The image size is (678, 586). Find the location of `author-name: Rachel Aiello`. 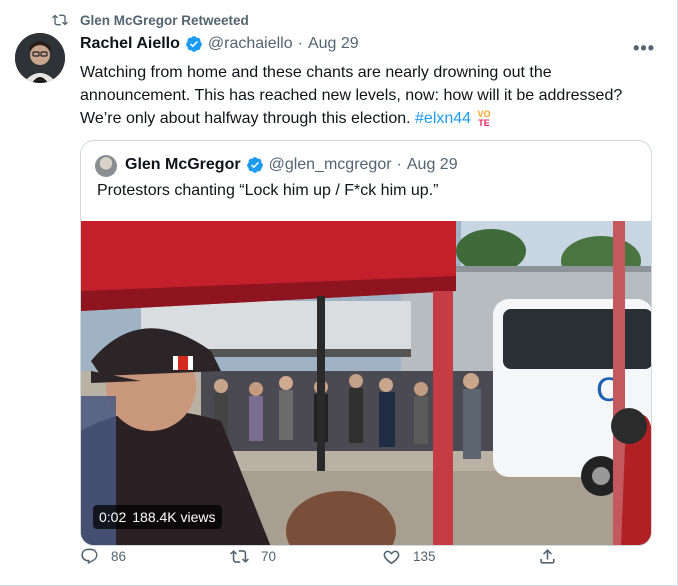

author-name: Rachel Aiello is located at coordinates (130, 44).